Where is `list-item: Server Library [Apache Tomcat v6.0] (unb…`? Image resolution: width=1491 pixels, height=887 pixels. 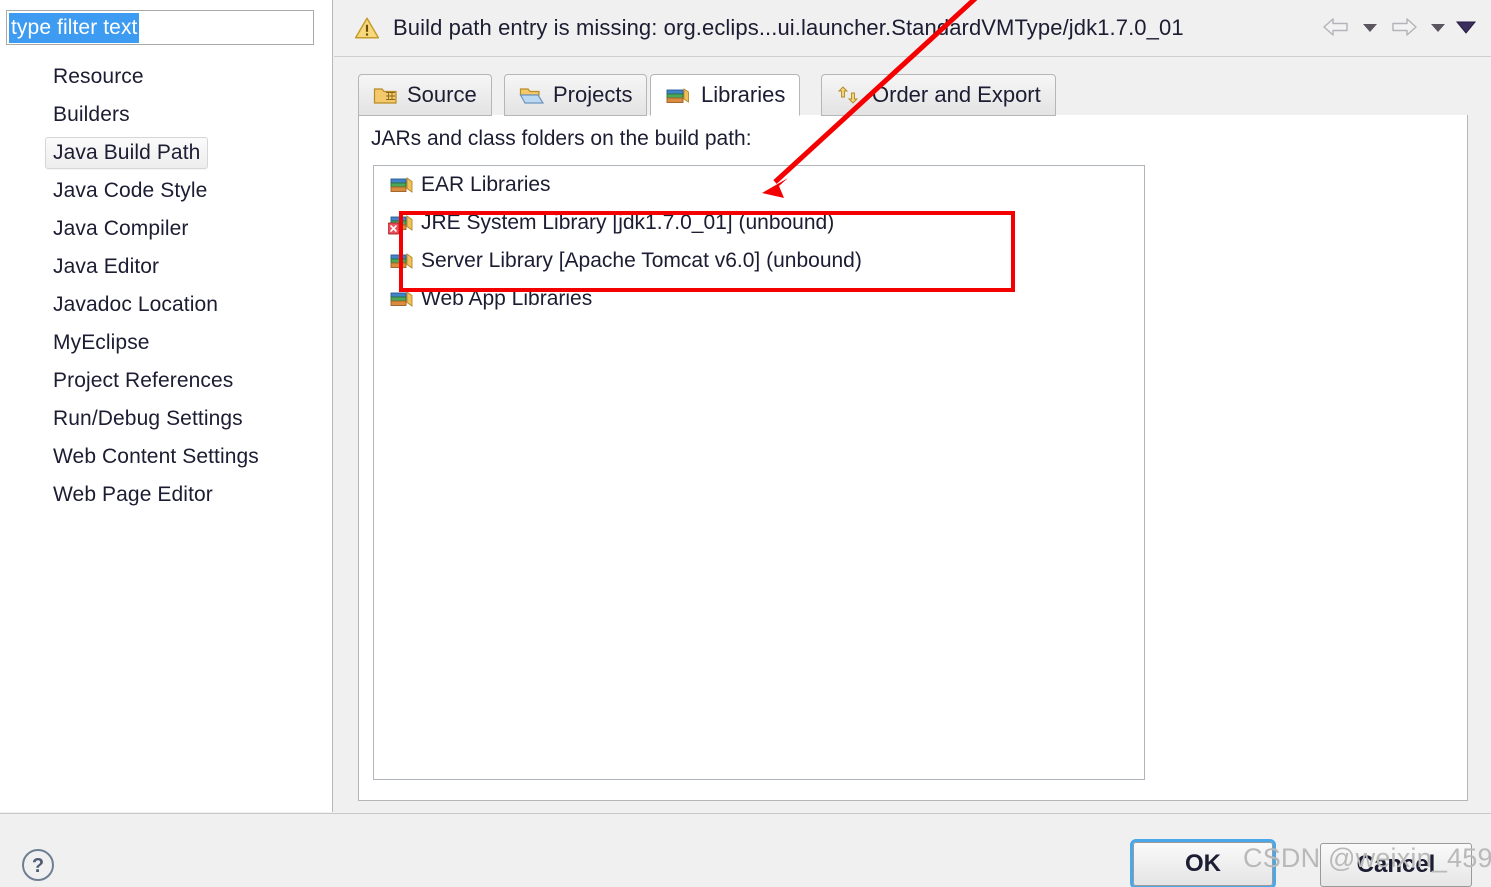 list-item: Server Library [Apache Tomcat v6.0] (unb… is located at coordinates (759, 261).